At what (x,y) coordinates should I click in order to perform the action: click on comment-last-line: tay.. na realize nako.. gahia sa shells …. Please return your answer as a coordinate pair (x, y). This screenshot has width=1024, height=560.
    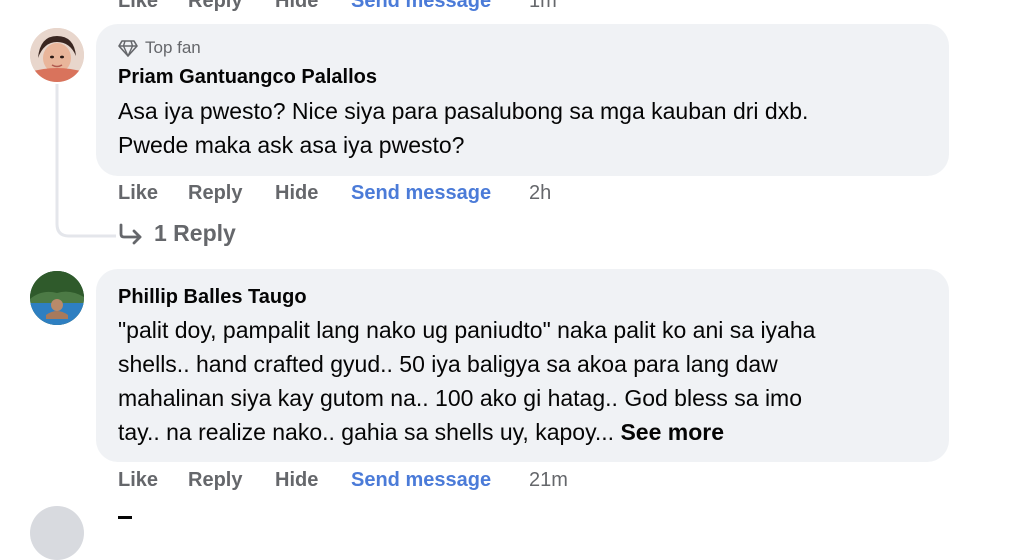
    Looking at the image, I should click on (421, 432).